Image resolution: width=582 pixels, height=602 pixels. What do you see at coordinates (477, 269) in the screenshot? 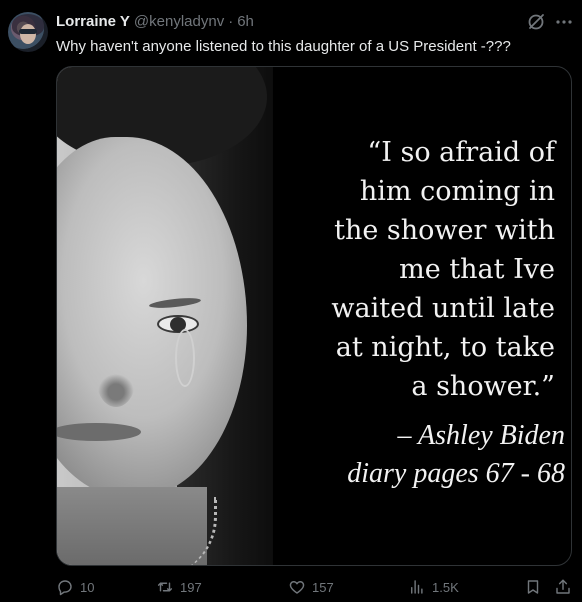
I see `quote-line: me that Ive` at bounding box center [477, 269].